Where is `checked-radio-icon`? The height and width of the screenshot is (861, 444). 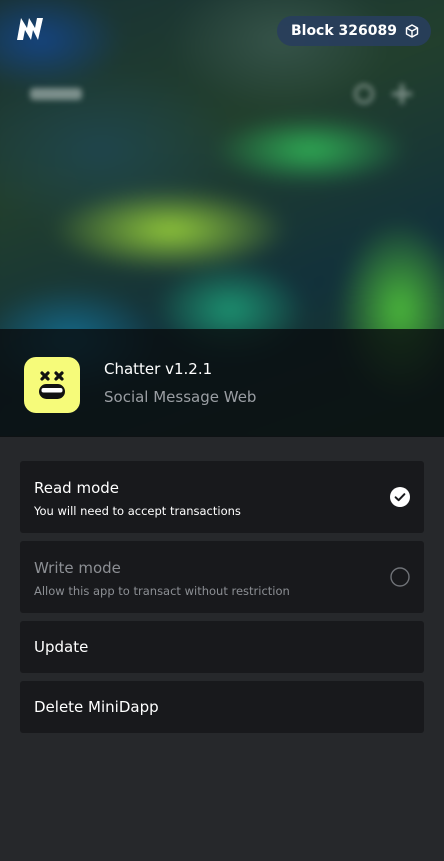
checked-radio-icon is located at coordinates (400, 497).